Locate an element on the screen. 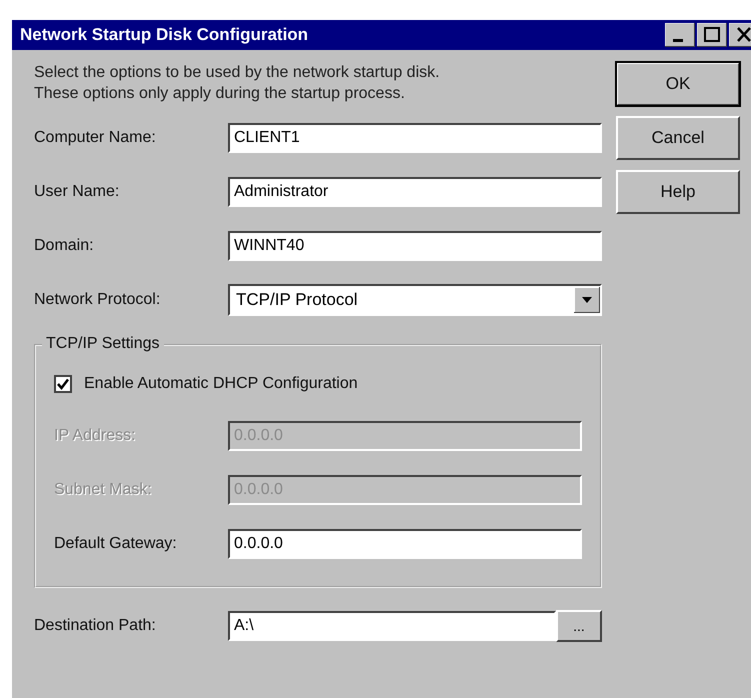  field-label: Computer Name: is located at coordinates (95, 138).